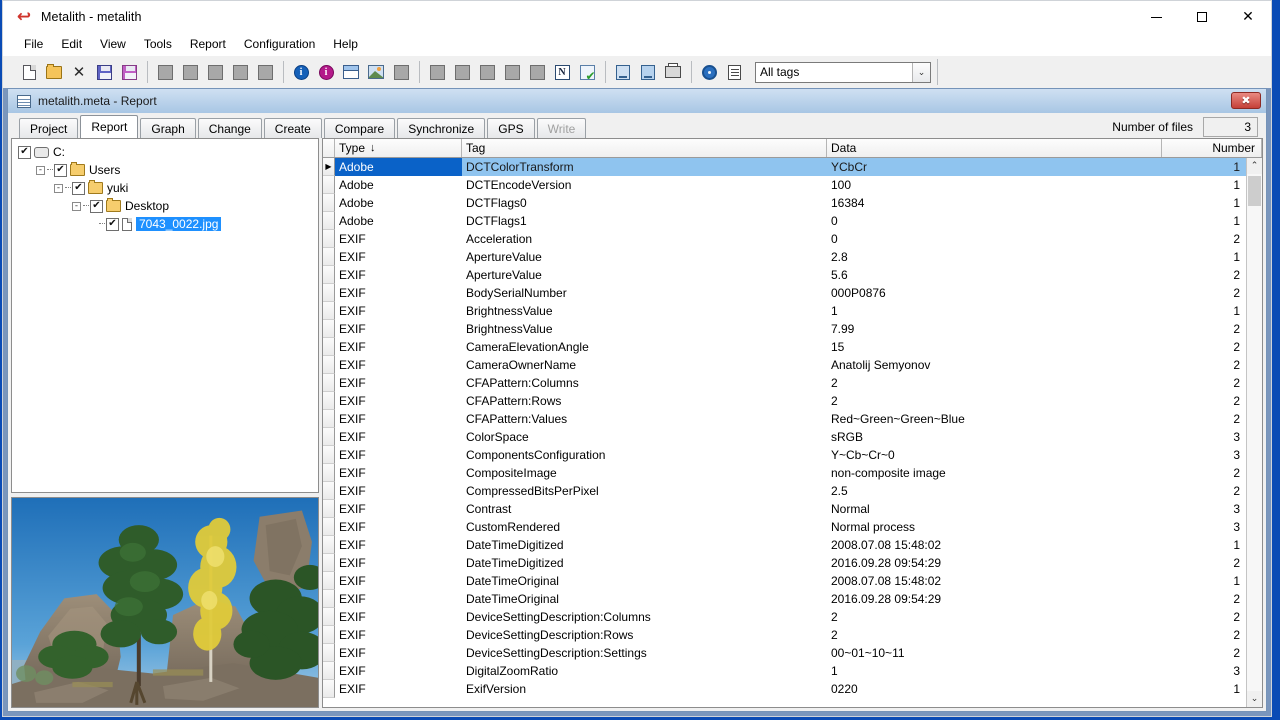  I want to click on tab-create: Create, so click(292, 128).